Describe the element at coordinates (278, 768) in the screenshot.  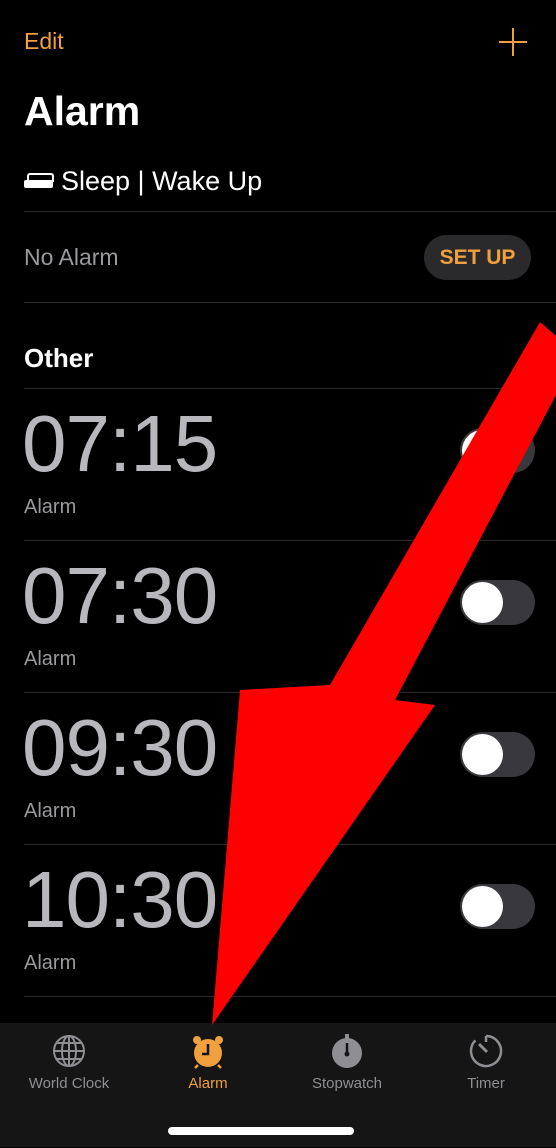
I see `alarm-row: 09:30 Alarm` at that location.